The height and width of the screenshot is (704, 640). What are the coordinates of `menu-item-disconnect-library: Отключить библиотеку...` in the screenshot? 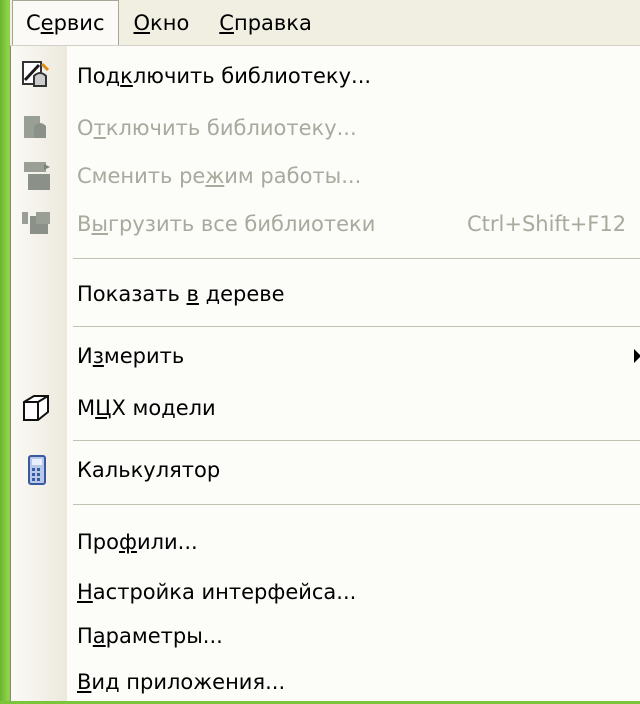 It's located at (325, 128).